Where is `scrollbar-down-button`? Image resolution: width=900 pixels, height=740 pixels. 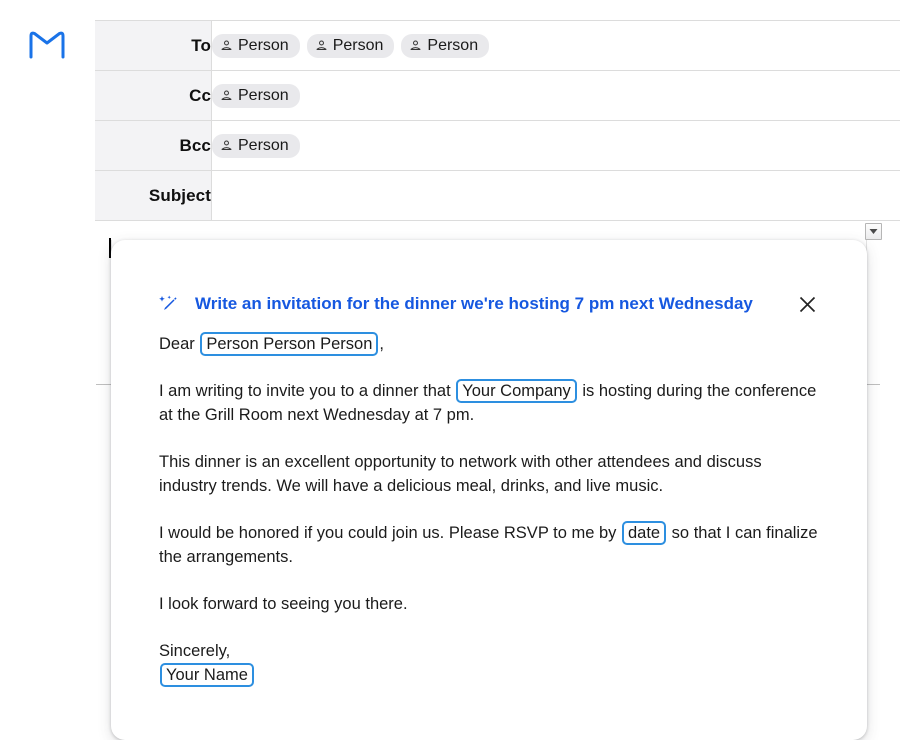 scrollbar-down-button is located at coordinates (873, 231).